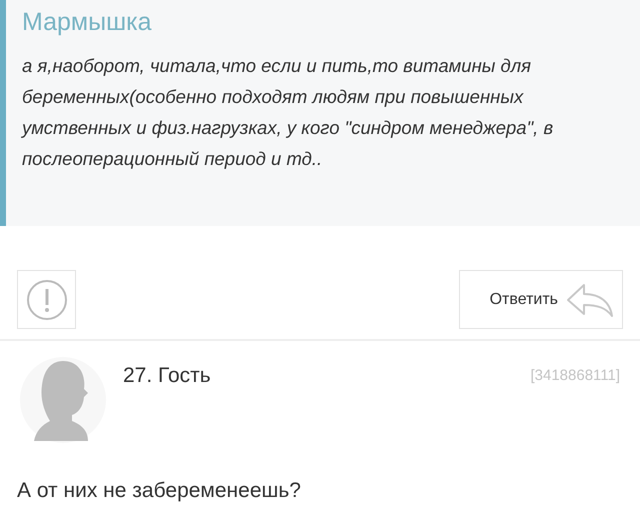 The height and width of the screenshot is (523, 640). What do you see at coordinates (159, 491) in the screenshot?
I see `comment-text: А от них не забеременеешь?` at bounding box center [159, 491].